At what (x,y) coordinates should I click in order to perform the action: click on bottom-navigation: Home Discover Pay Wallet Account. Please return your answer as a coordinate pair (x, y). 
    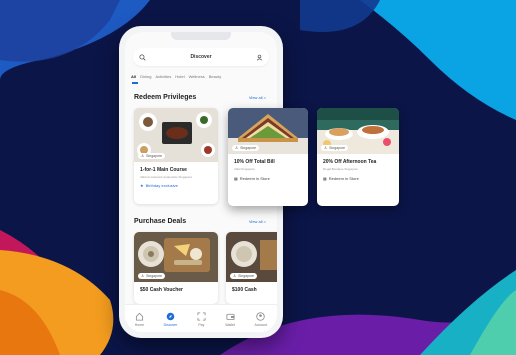
    Looking at the image, I should click on (201, 318).